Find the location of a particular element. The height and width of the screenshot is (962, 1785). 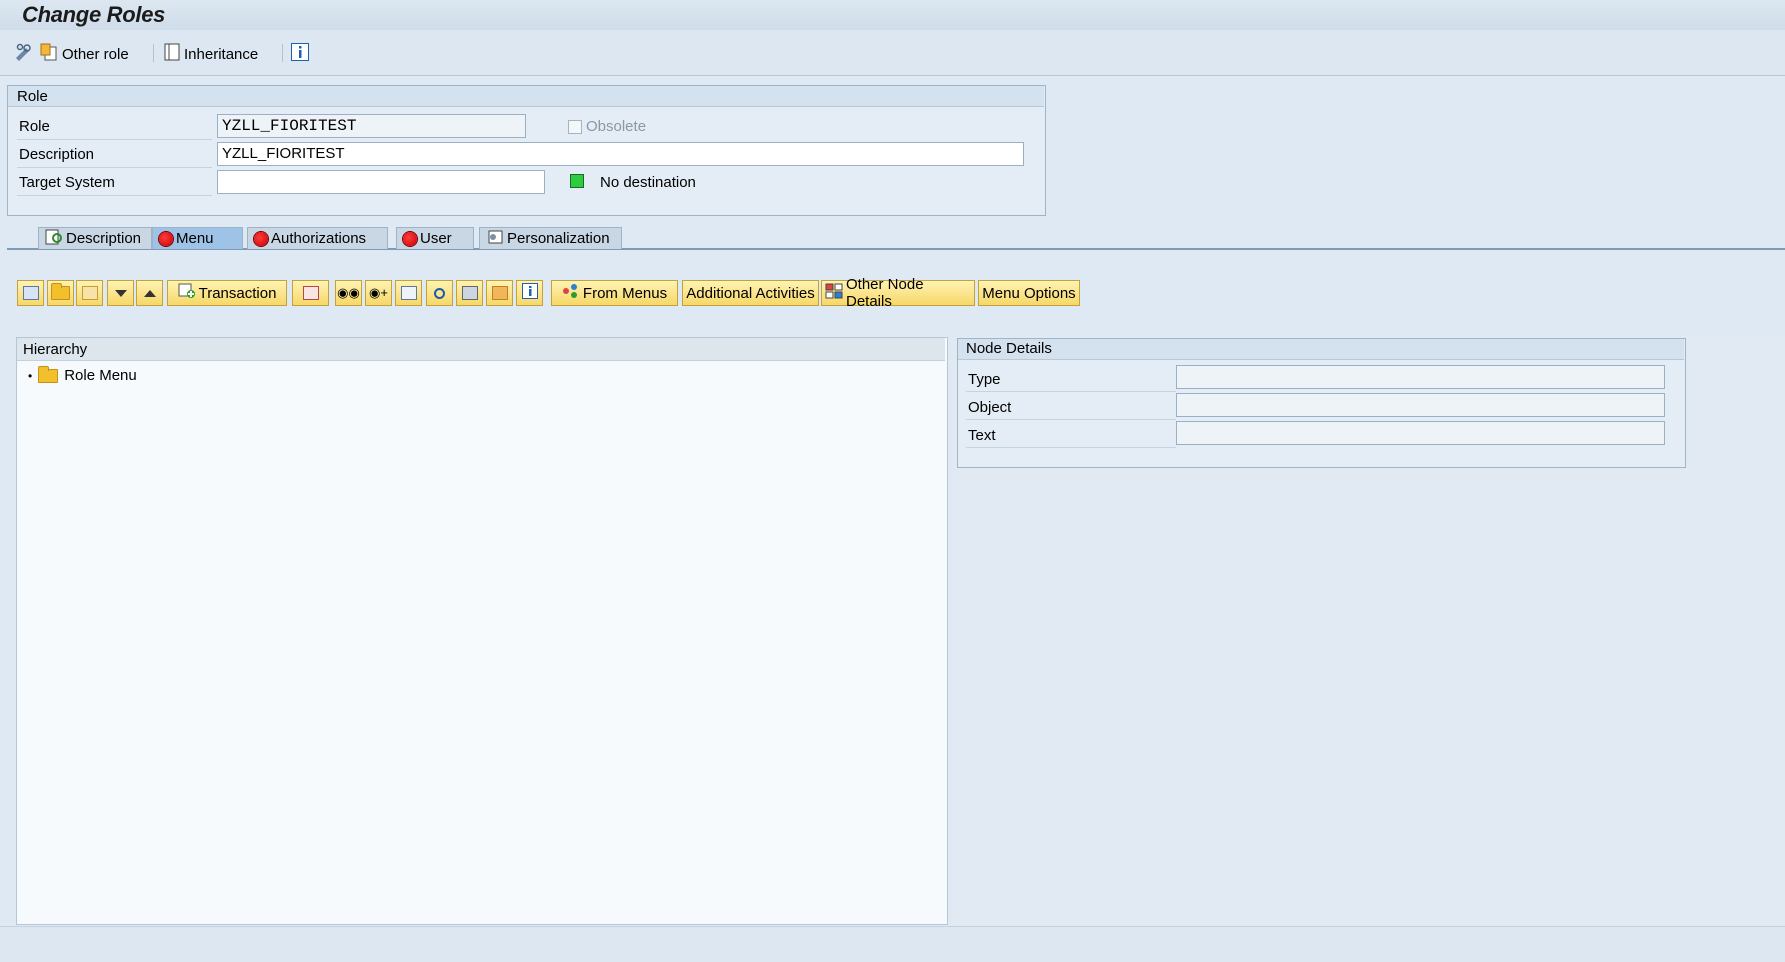

tree-node-role-menu: • Role Menu is located at coordinates (82, 374).